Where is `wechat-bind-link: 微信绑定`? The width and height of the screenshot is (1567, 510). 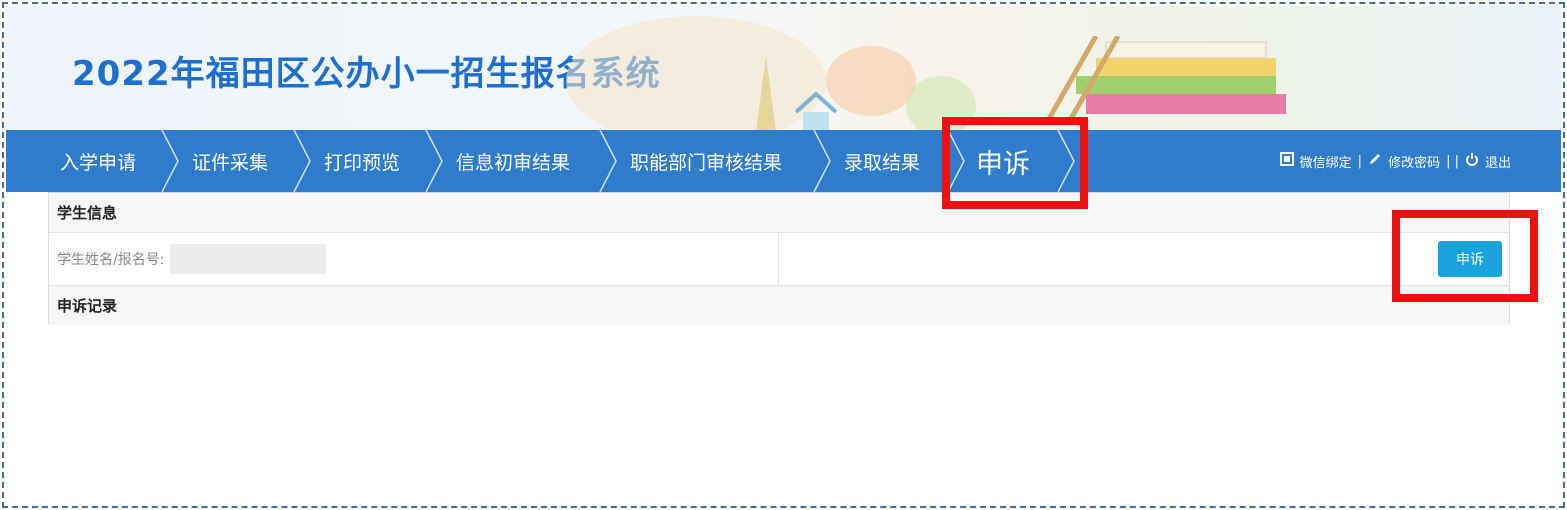
wechat-bind-link: 微信绑定 is located at coordinates (1326, 161).